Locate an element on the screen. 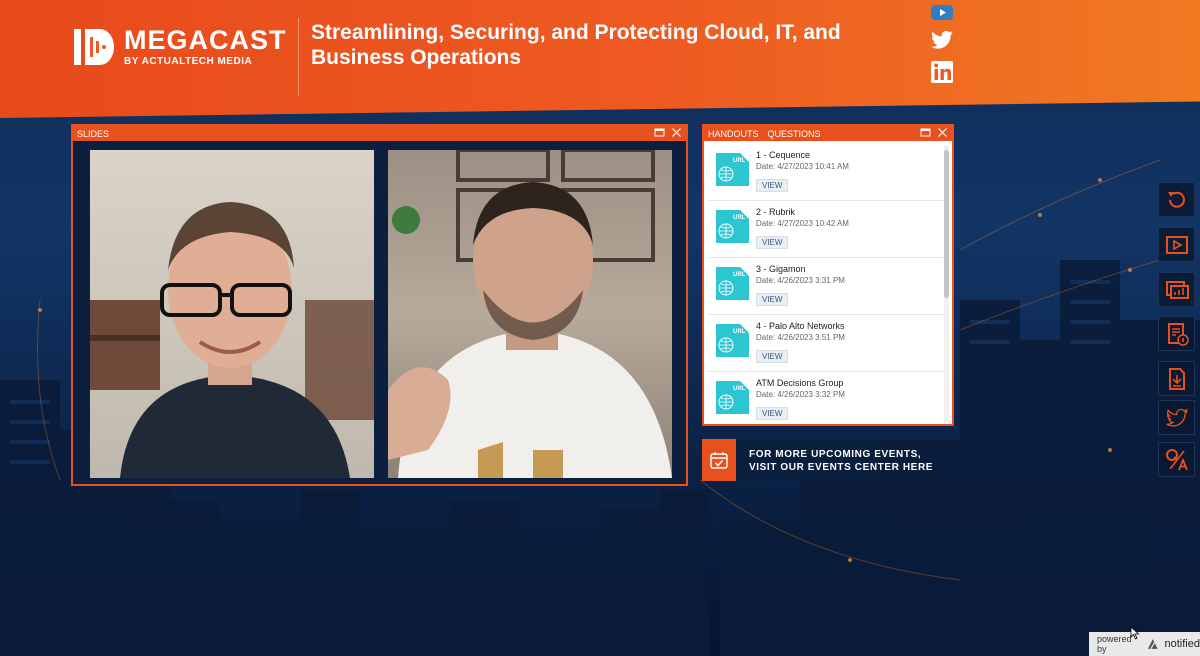  qa-icon is located at coordinates (1176, 459).